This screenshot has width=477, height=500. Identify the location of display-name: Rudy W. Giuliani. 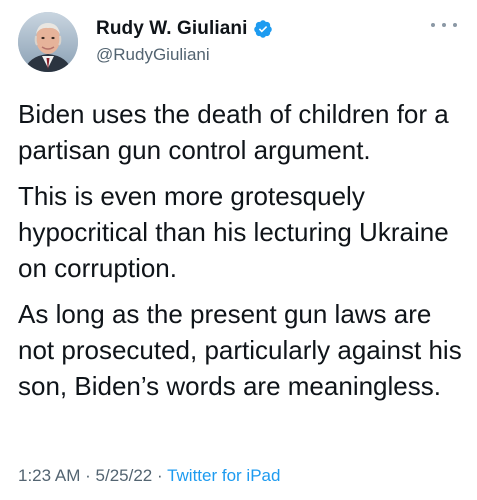
(172, 29).